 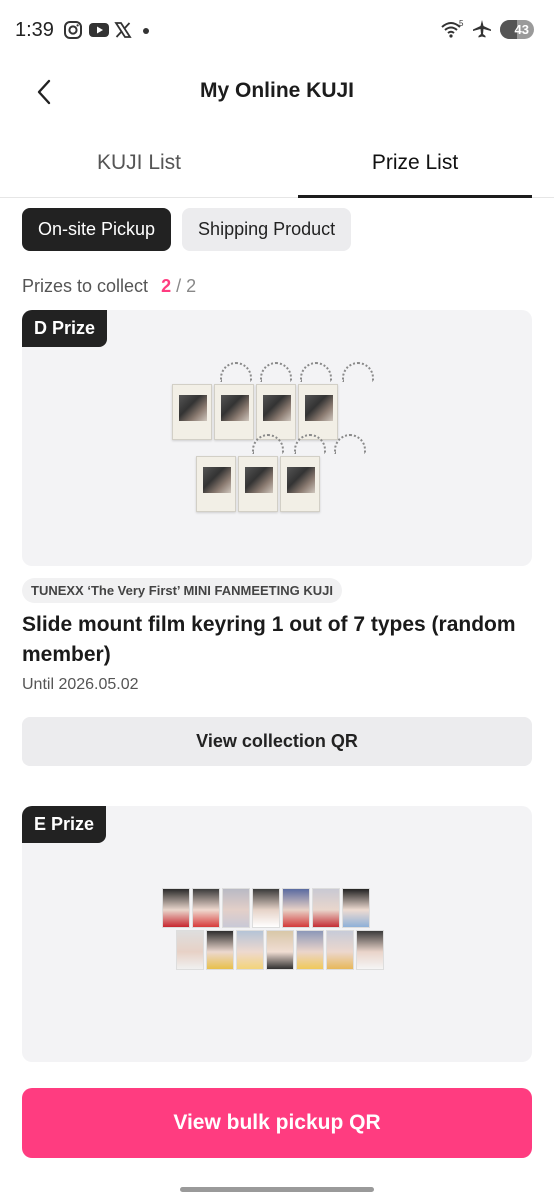 I want to click on home-indicator, so click(x=277, y=1189).